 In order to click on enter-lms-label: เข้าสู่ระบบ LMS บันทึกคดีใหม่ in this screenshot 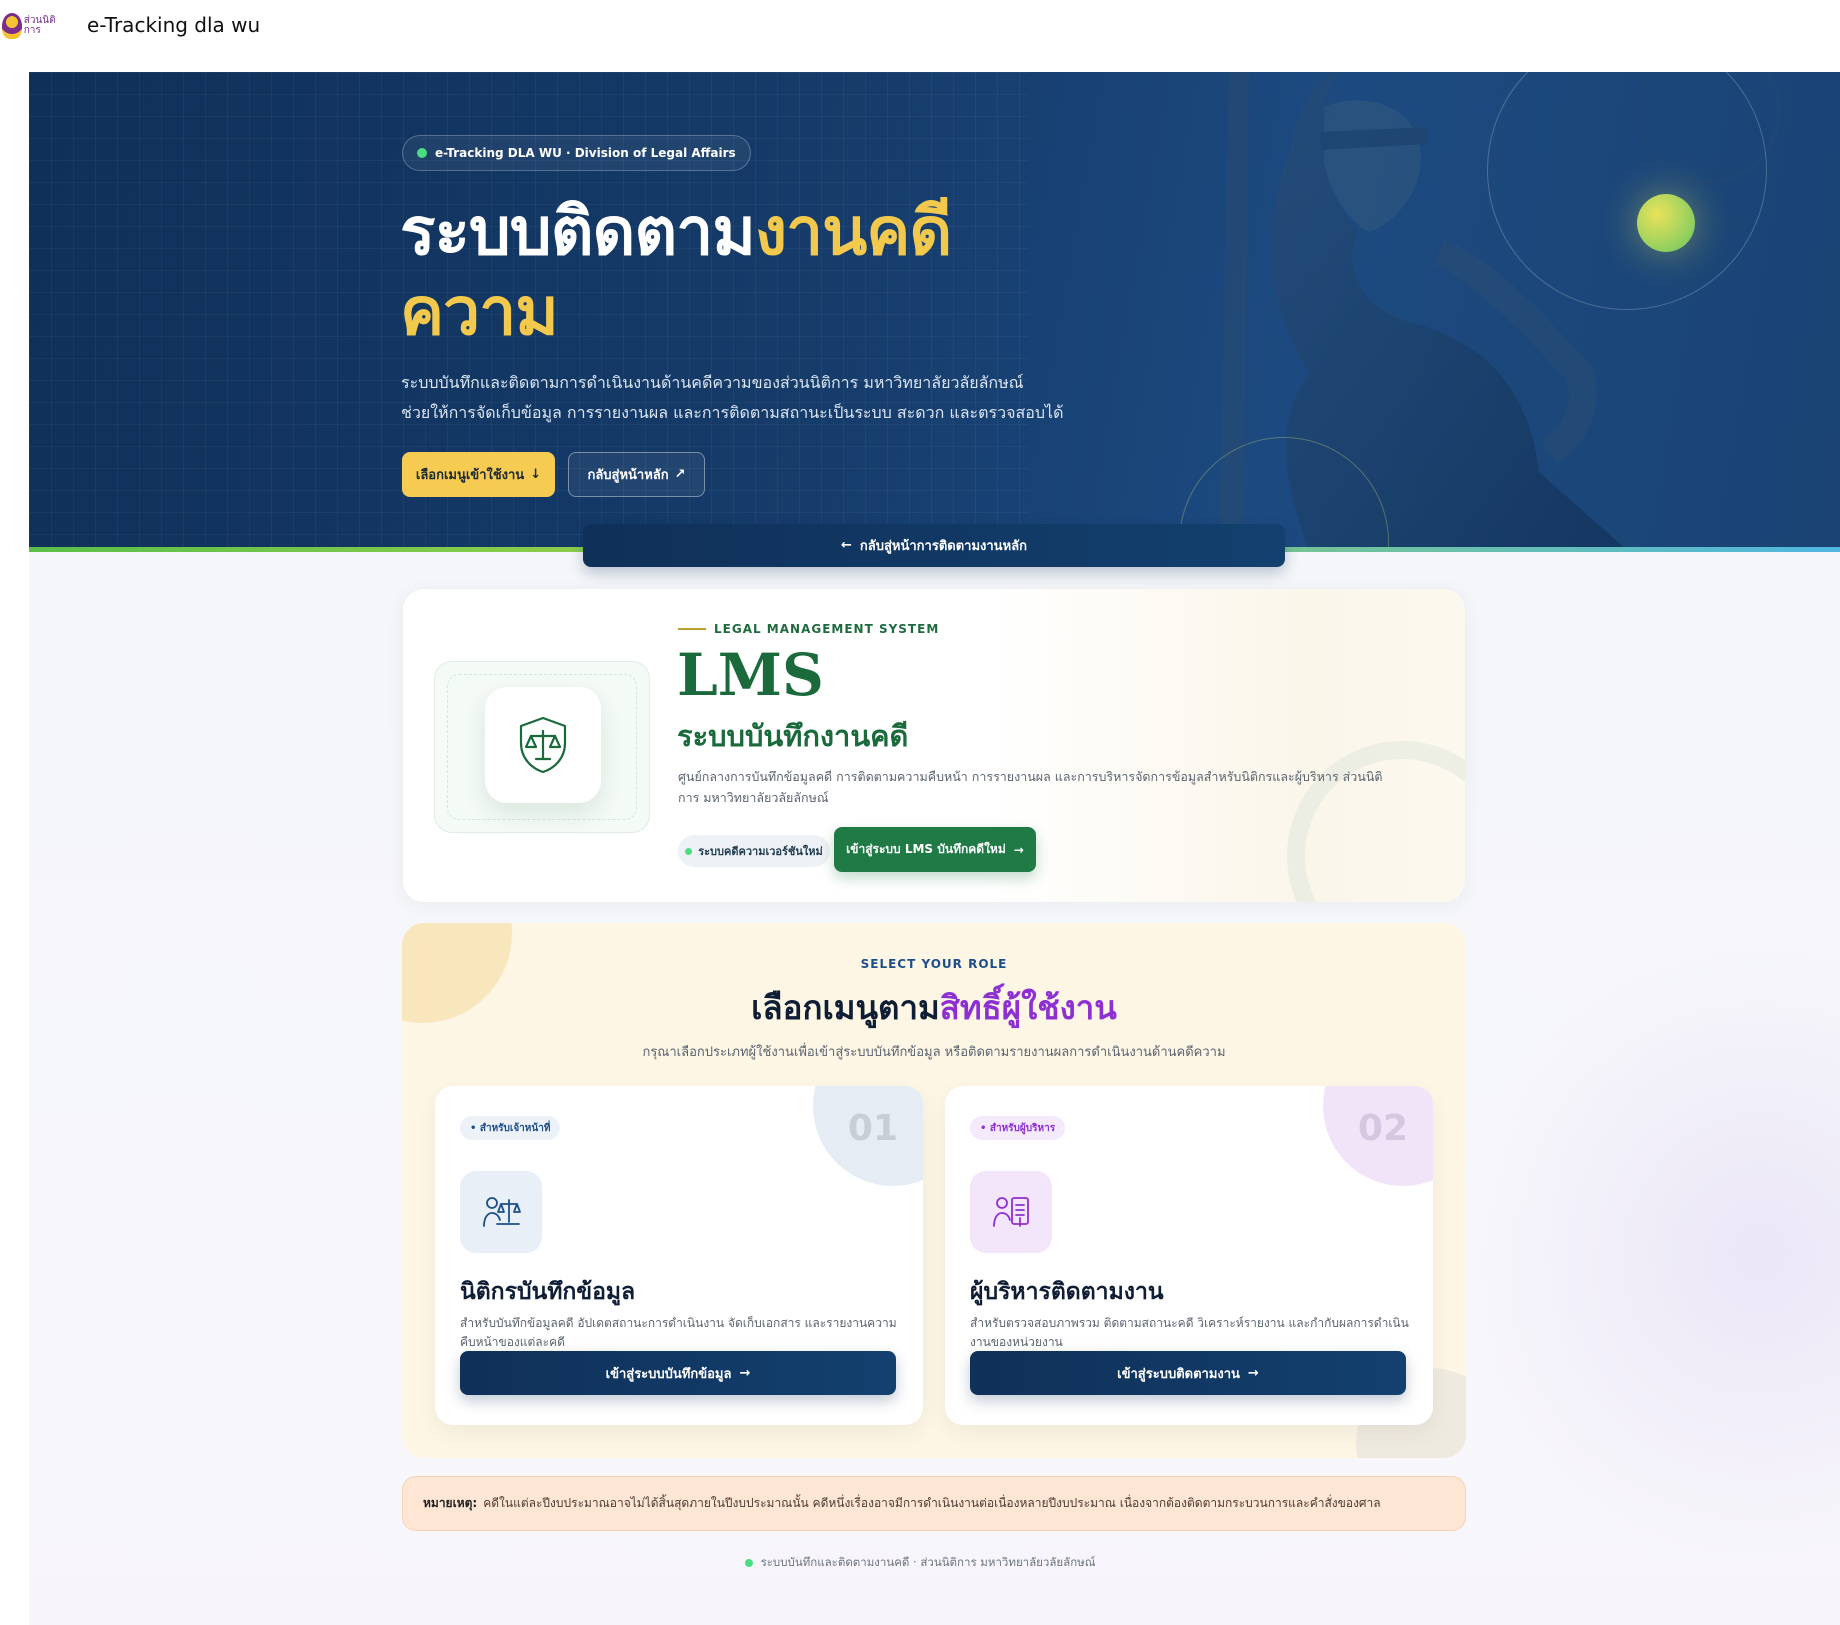, I will do `click(926, 849)`.